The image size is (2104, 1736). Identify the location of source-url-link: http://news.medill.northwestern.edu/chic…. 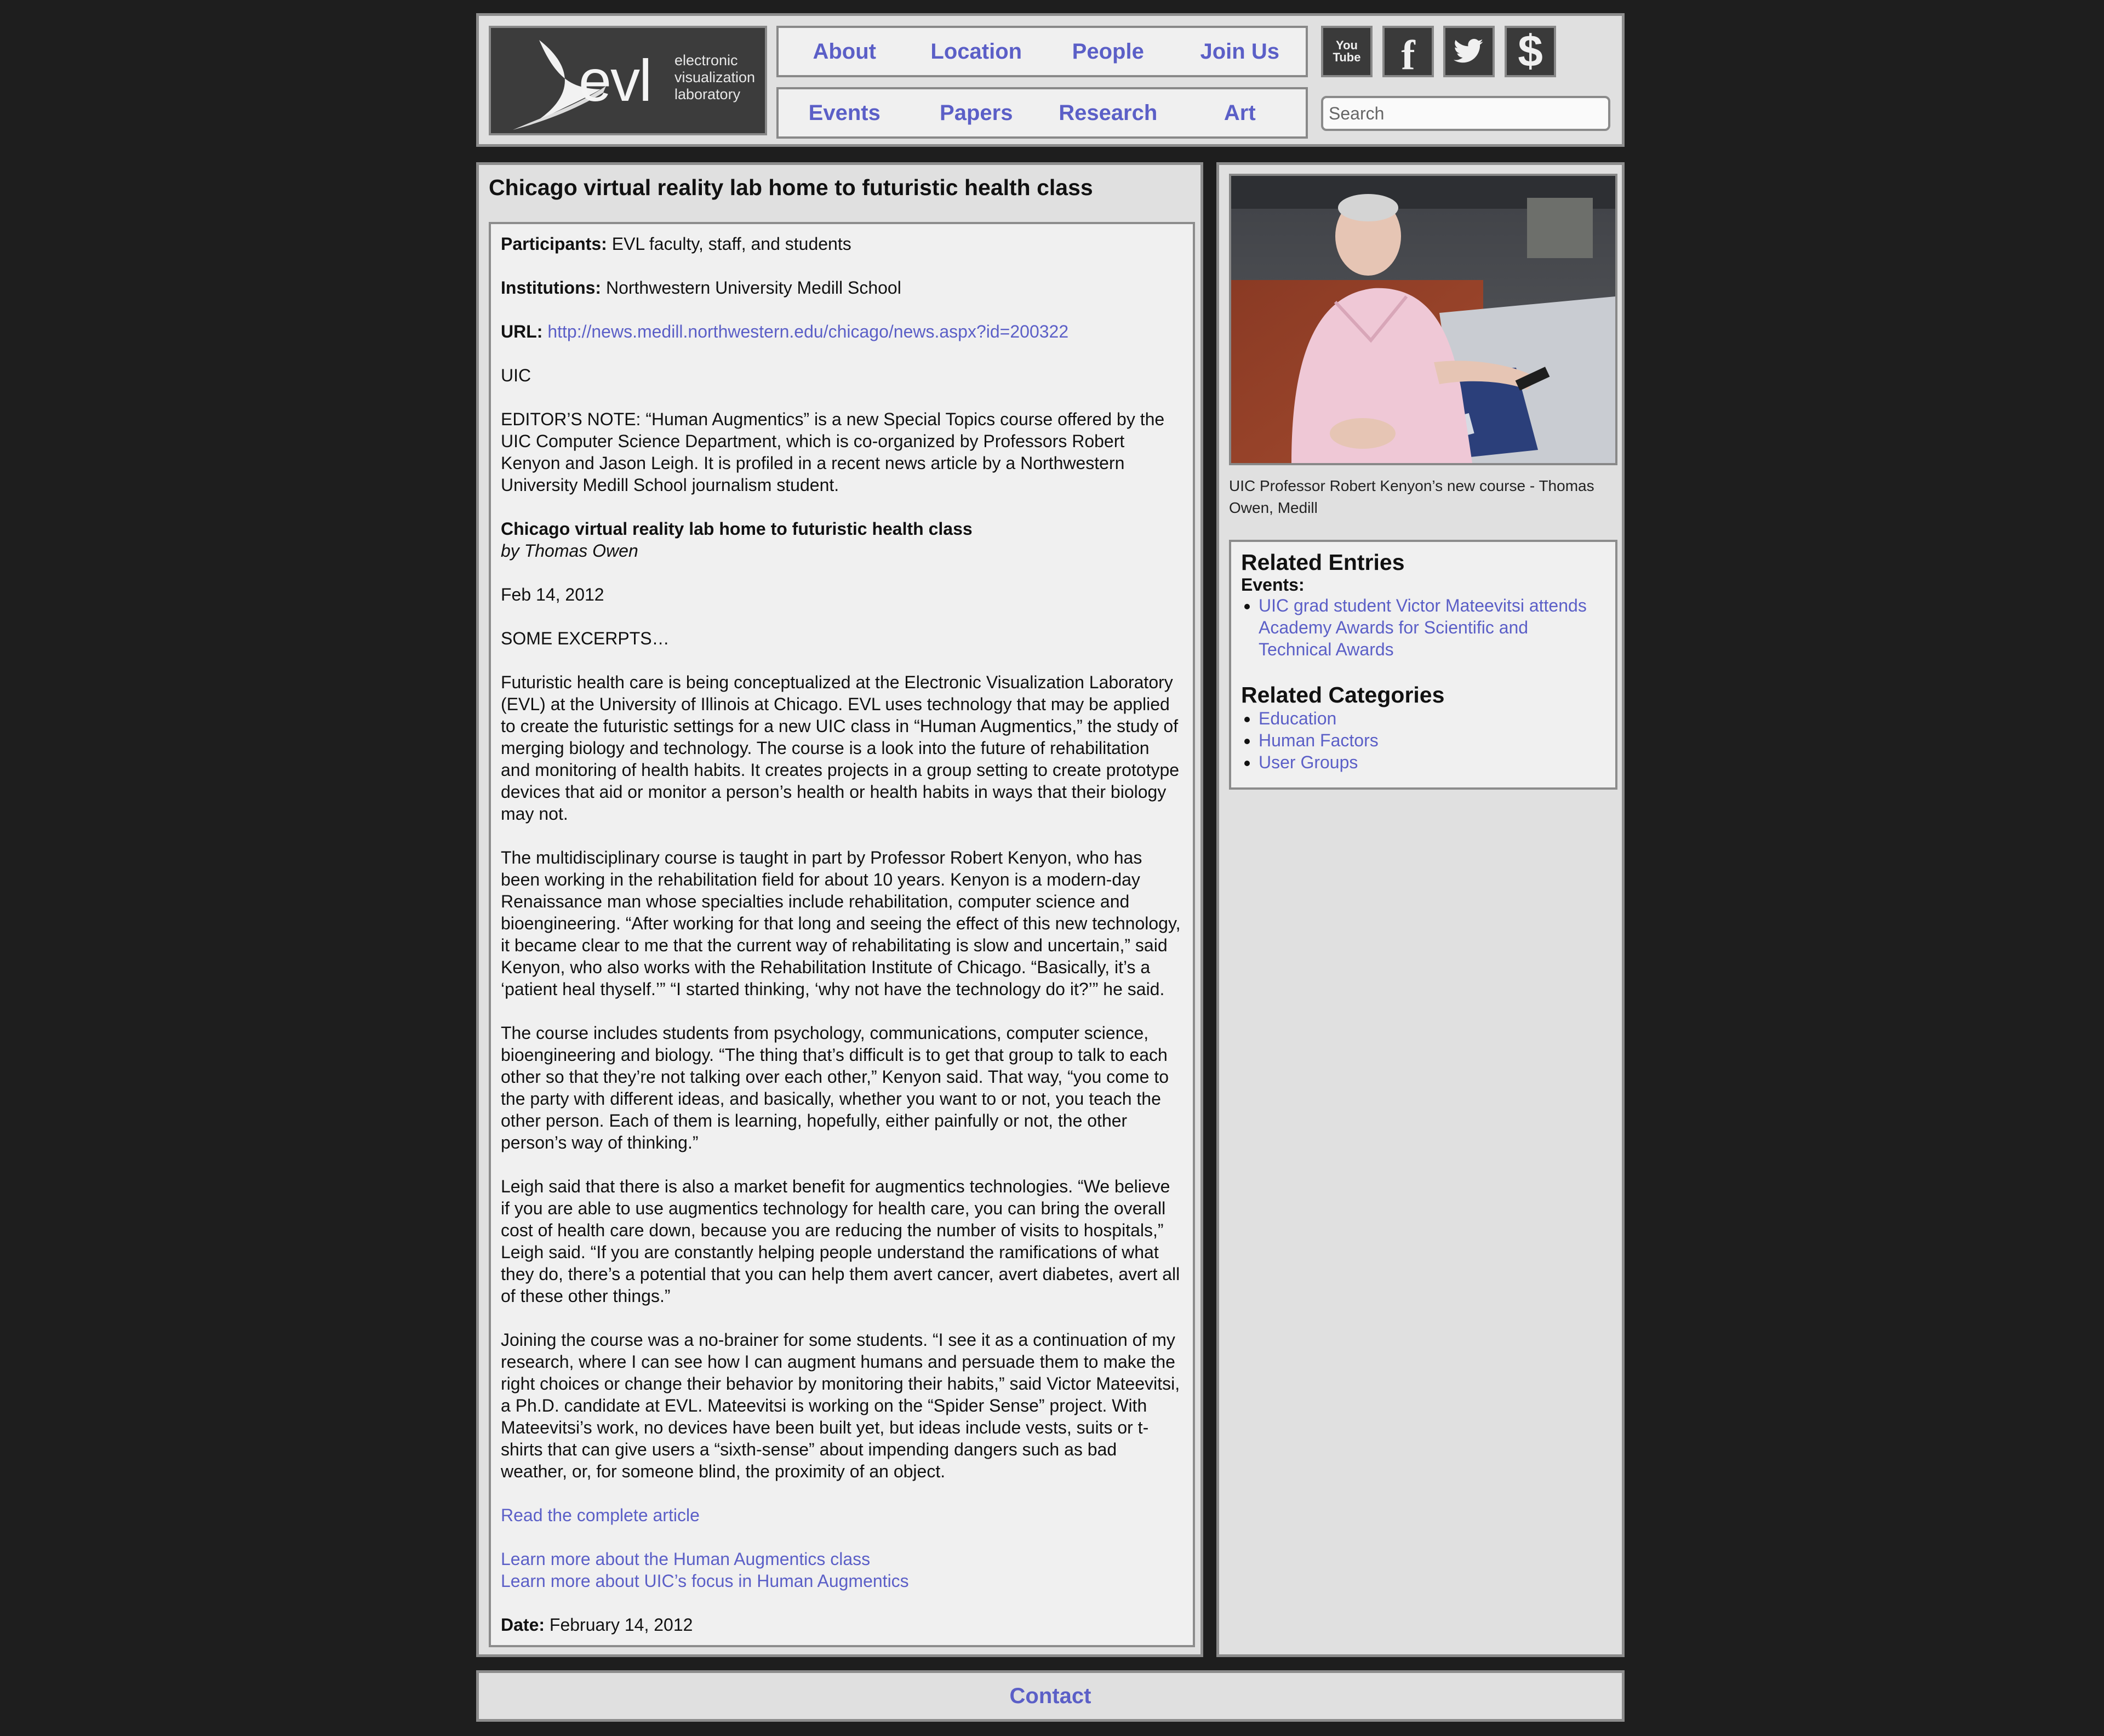
(808, 332).